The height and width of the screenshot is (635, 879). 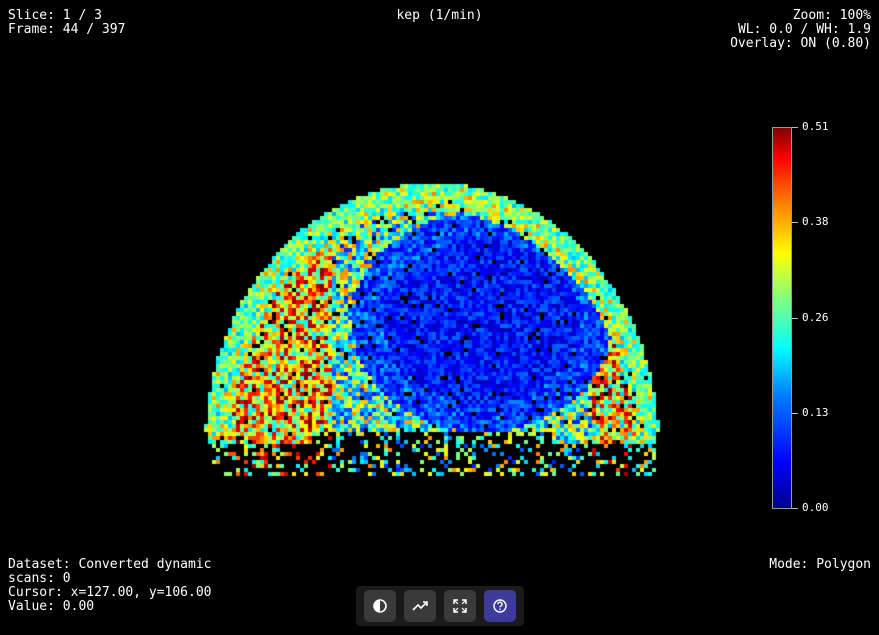 What do you see at coordinates (815, 507) in the screenshot?
I see `colorbar-tick-label: 0.00` at bounding box center [815, 507].